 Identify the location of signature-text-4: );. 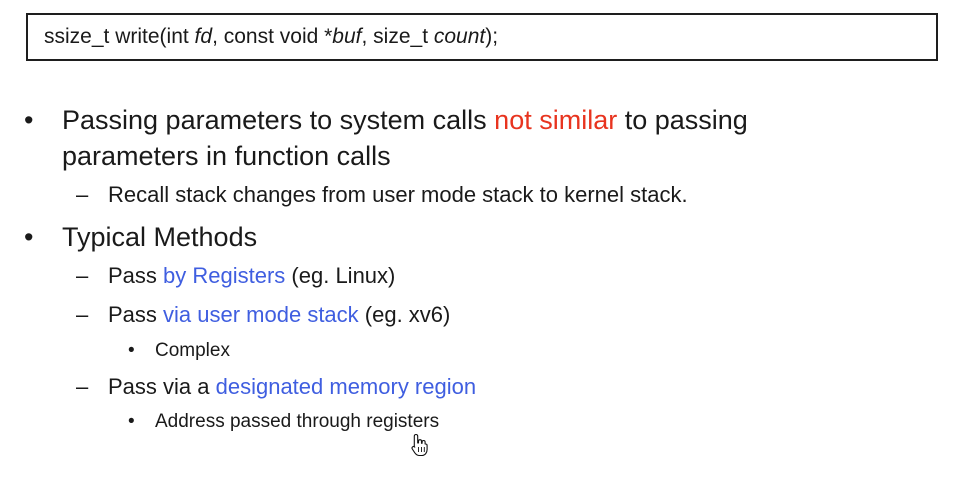
(492, 36).